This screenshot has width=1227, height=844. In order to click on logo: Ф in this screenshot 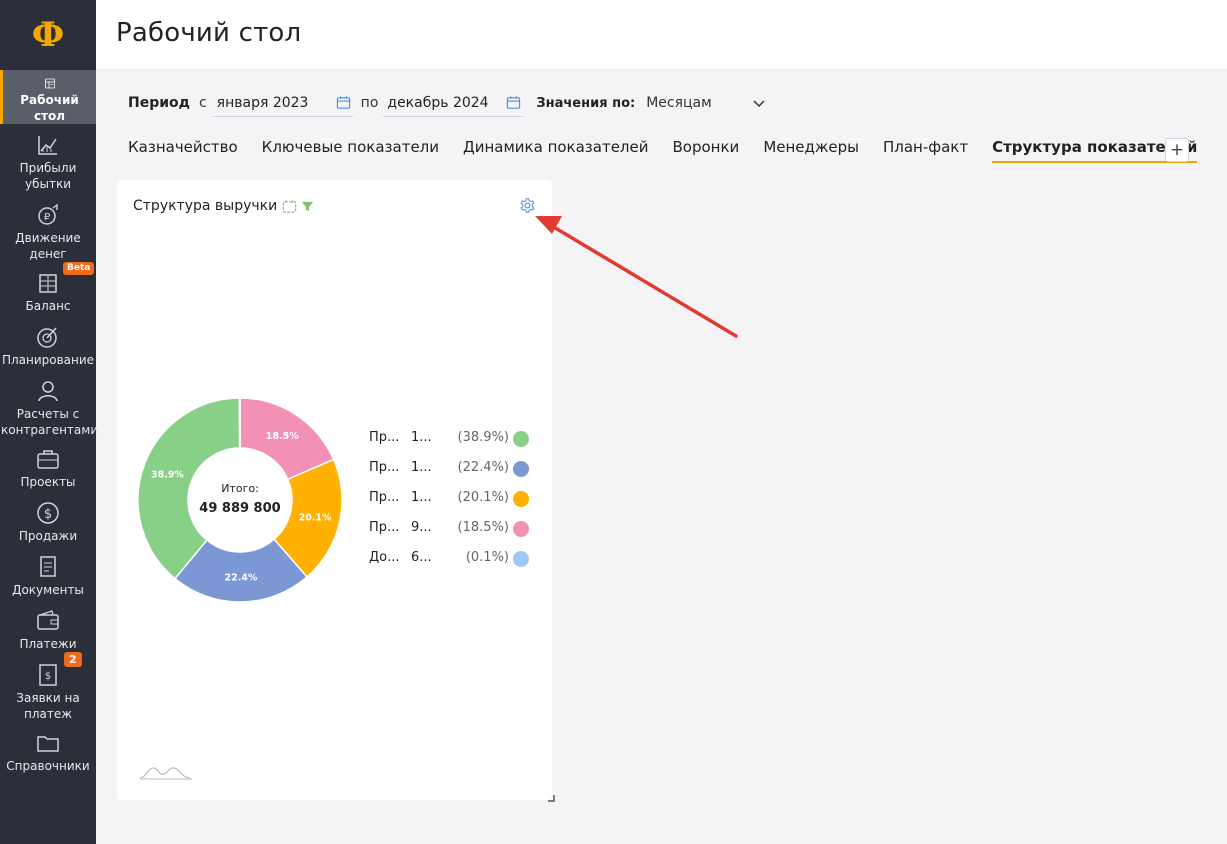, I will do `click(48, 35)`.